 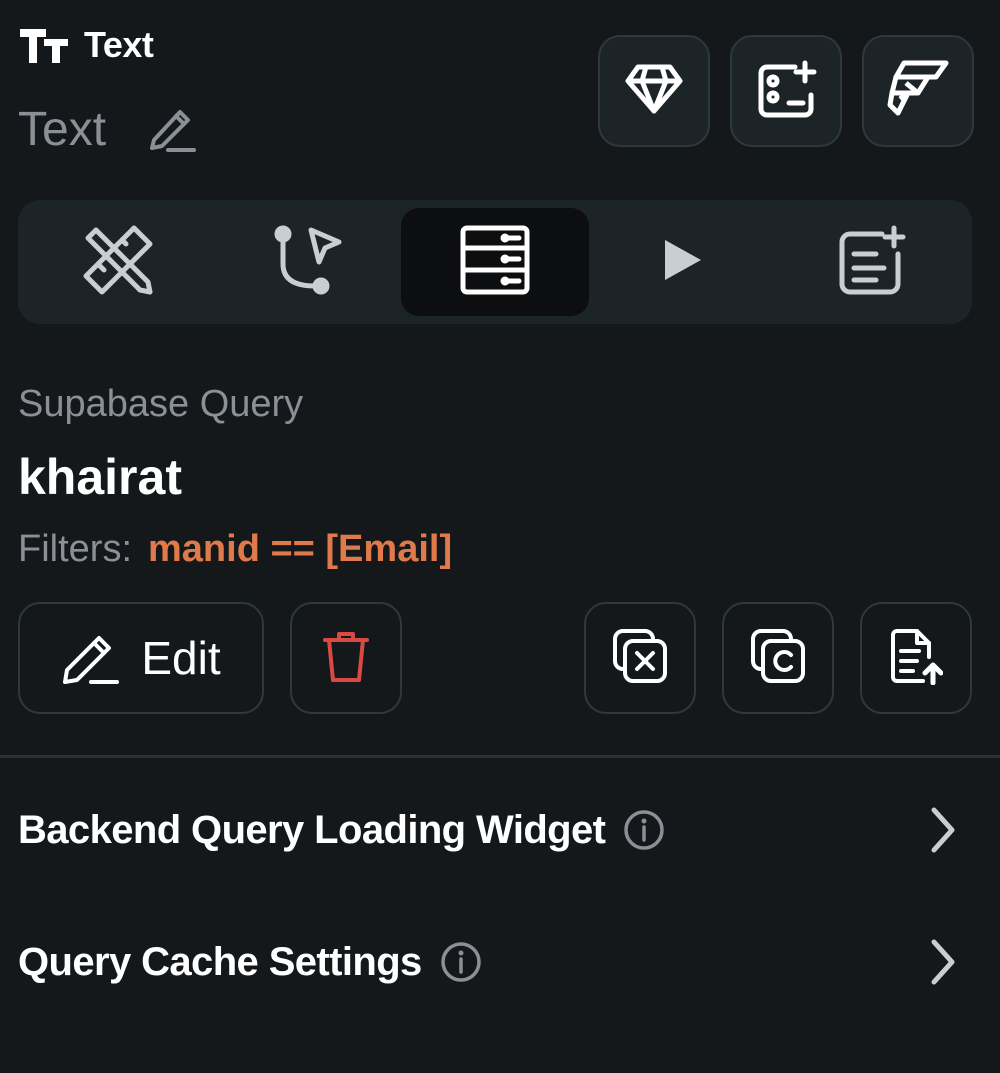 I want to click on pencil-icon, so click(x=91, y=658).